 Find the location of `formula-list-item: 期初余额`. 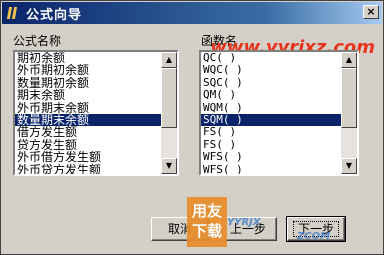

formula-list-item: 期初余额 is located at coordinates (88, 58).